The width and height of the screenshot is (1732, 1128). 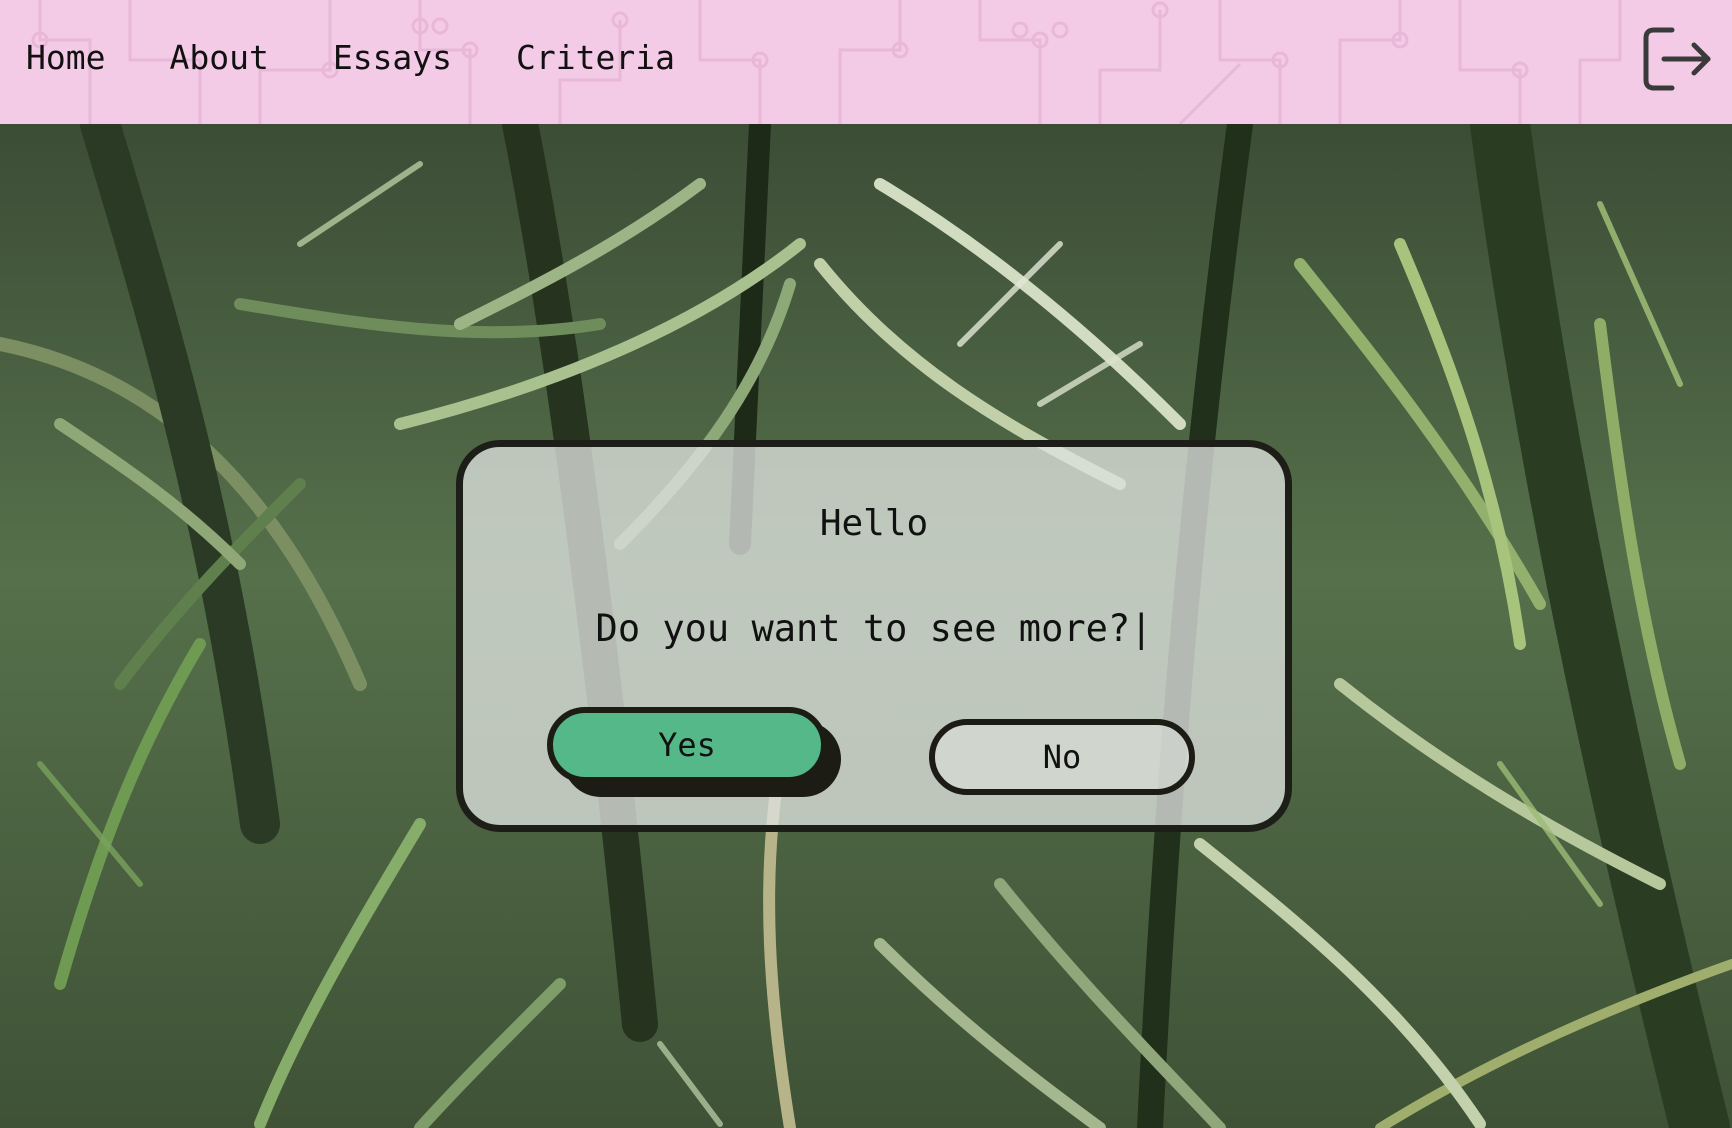 What do you see at coordinates (1062, 757) in the screenshot?
I see `no-button: No` at bounding box center [1062, 757].